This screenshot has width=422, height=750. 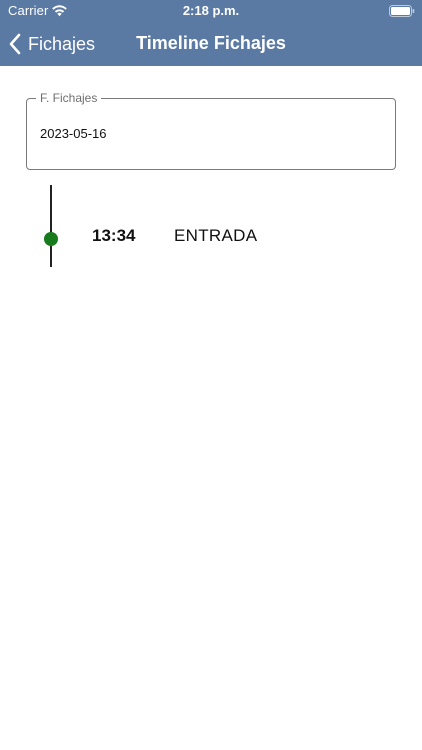 I want to click on battery-icon, so click(x=402, y=11).